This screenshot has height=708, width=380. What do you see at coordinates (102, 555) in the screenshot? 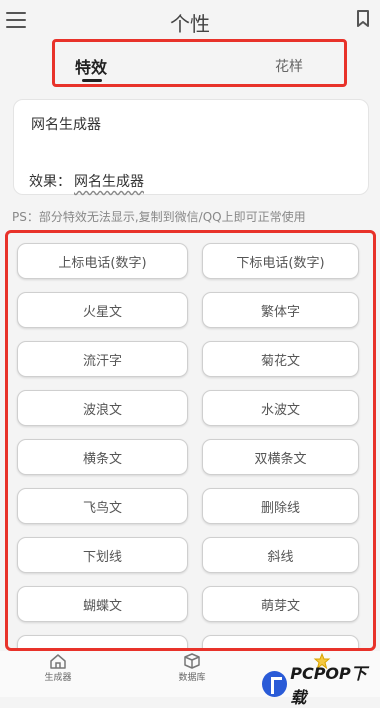
I see `effect-button: 下划线` at bounding box center [102, 555].